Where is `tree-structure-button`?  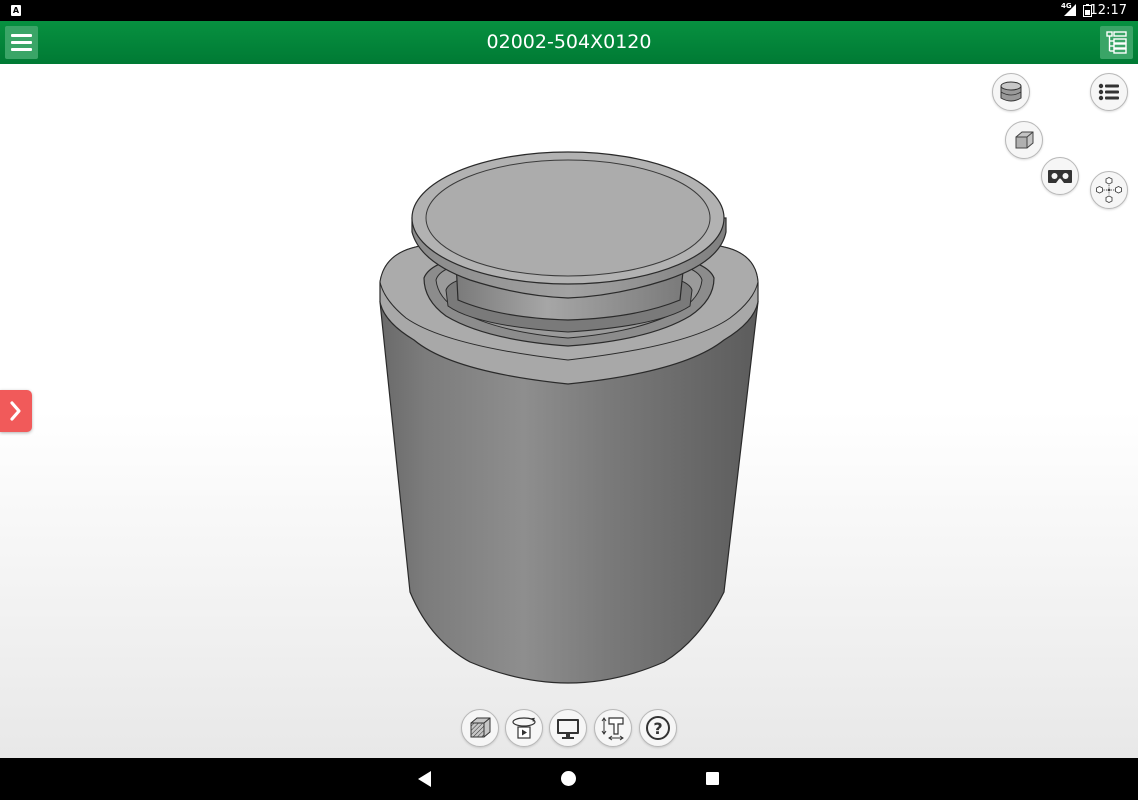
tree-structure-button is located at coordinates (1116, 42).